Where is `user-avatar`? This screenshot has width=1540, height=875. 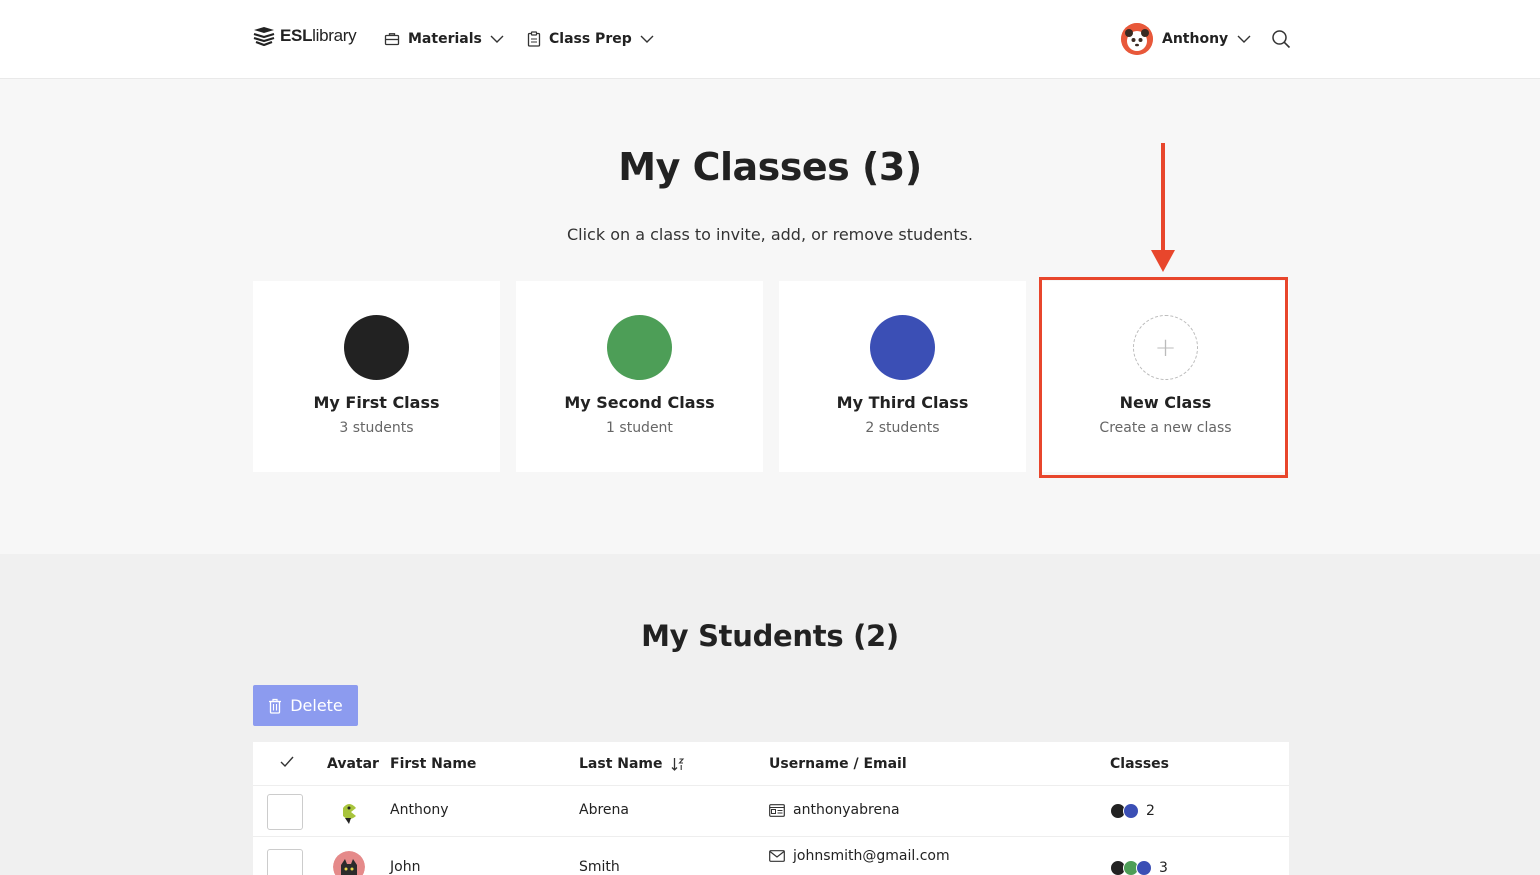
user-avatar is located at coordinates (1137, 39).